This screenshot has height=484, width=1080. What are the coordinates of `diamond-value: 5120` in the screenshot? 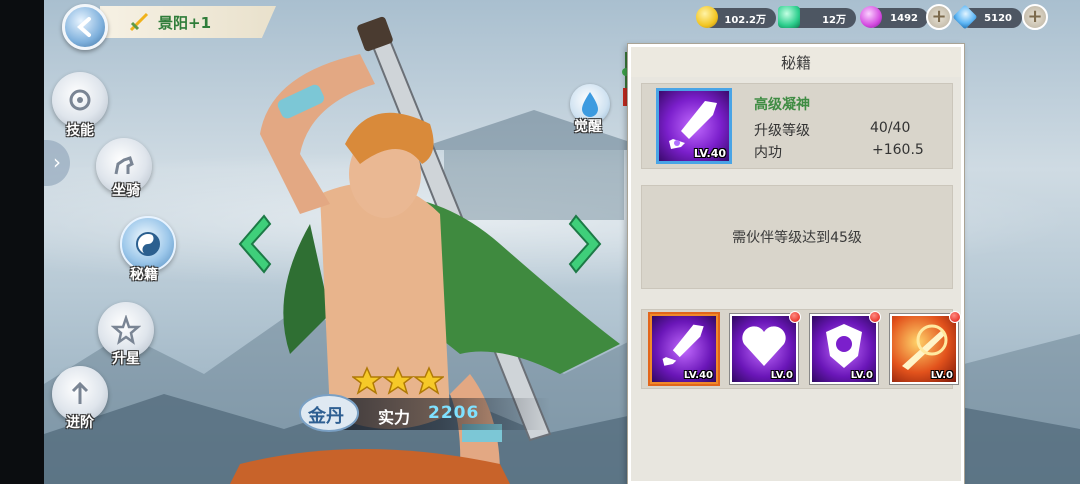 It's located at (998, 18).